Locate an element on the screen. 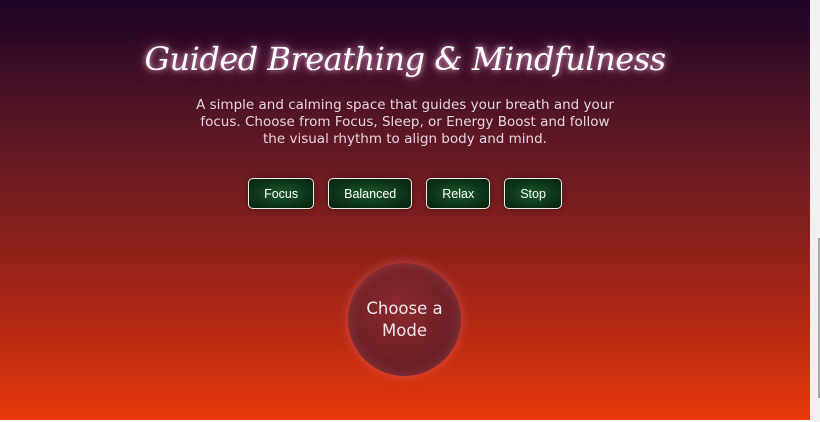  orb-status-text: Choose a Mode is located at coordinates (404, 319).